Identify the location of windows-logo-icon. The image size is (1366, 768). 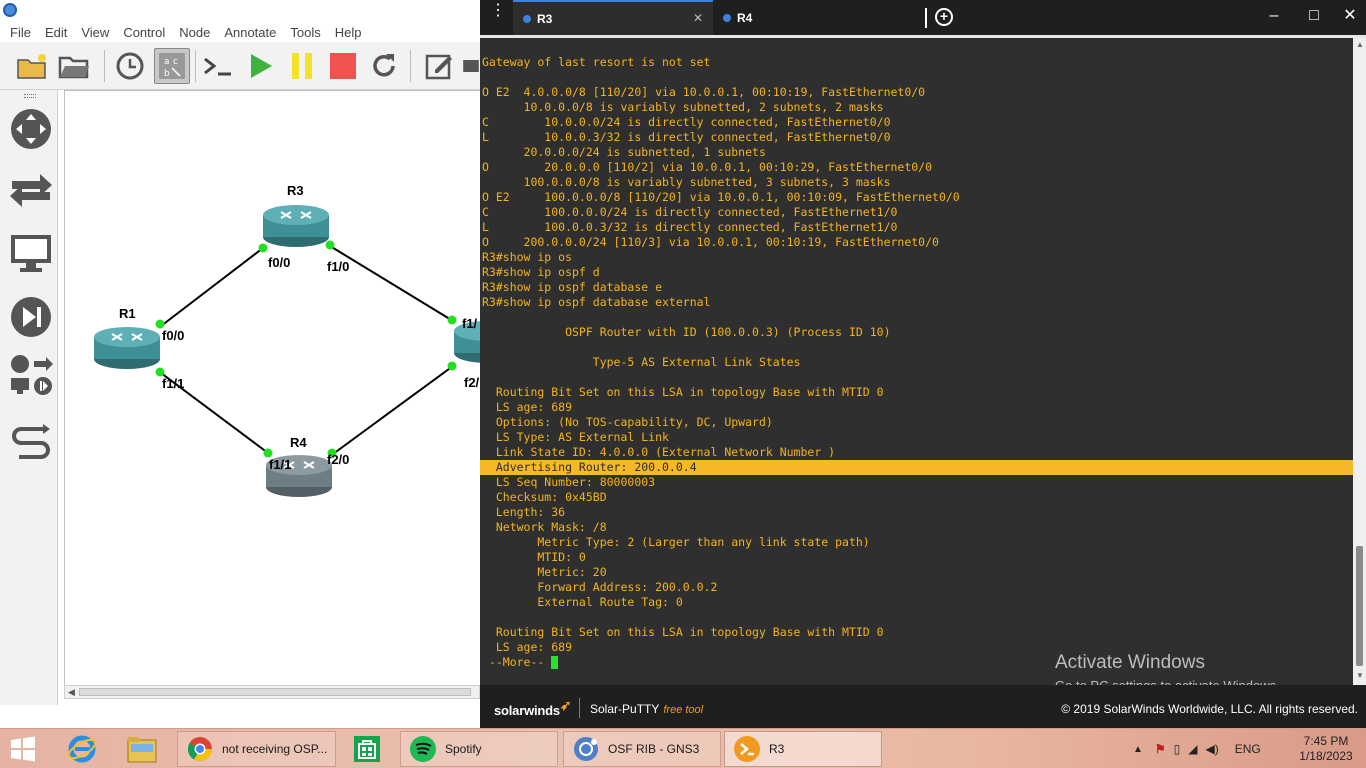
(23, 749).